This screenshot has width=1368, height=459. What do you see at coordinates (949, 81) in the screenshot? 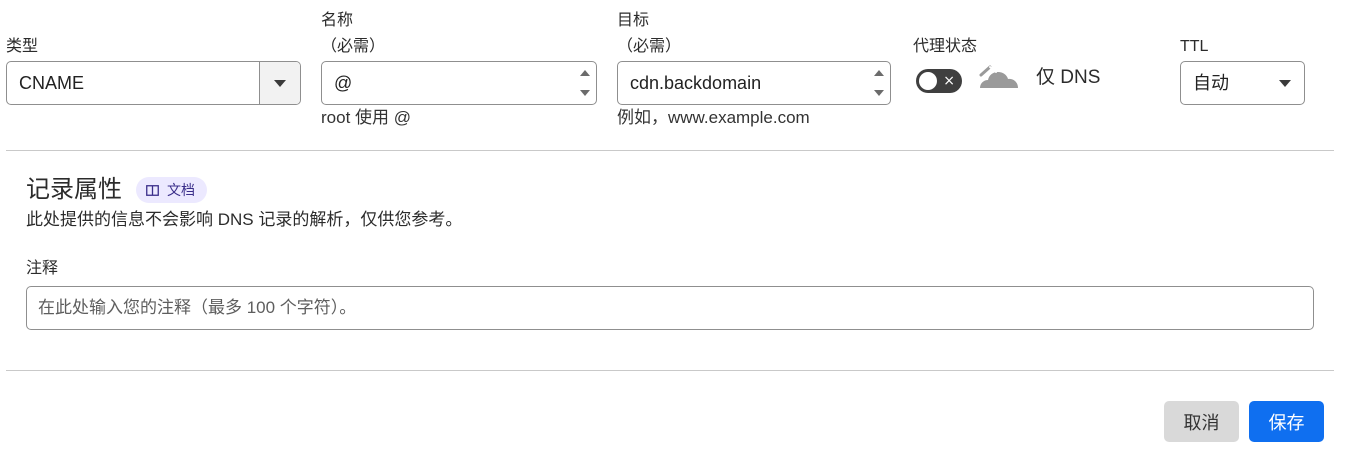
I see `close-icon: ×` at bounding box center [949, 81].